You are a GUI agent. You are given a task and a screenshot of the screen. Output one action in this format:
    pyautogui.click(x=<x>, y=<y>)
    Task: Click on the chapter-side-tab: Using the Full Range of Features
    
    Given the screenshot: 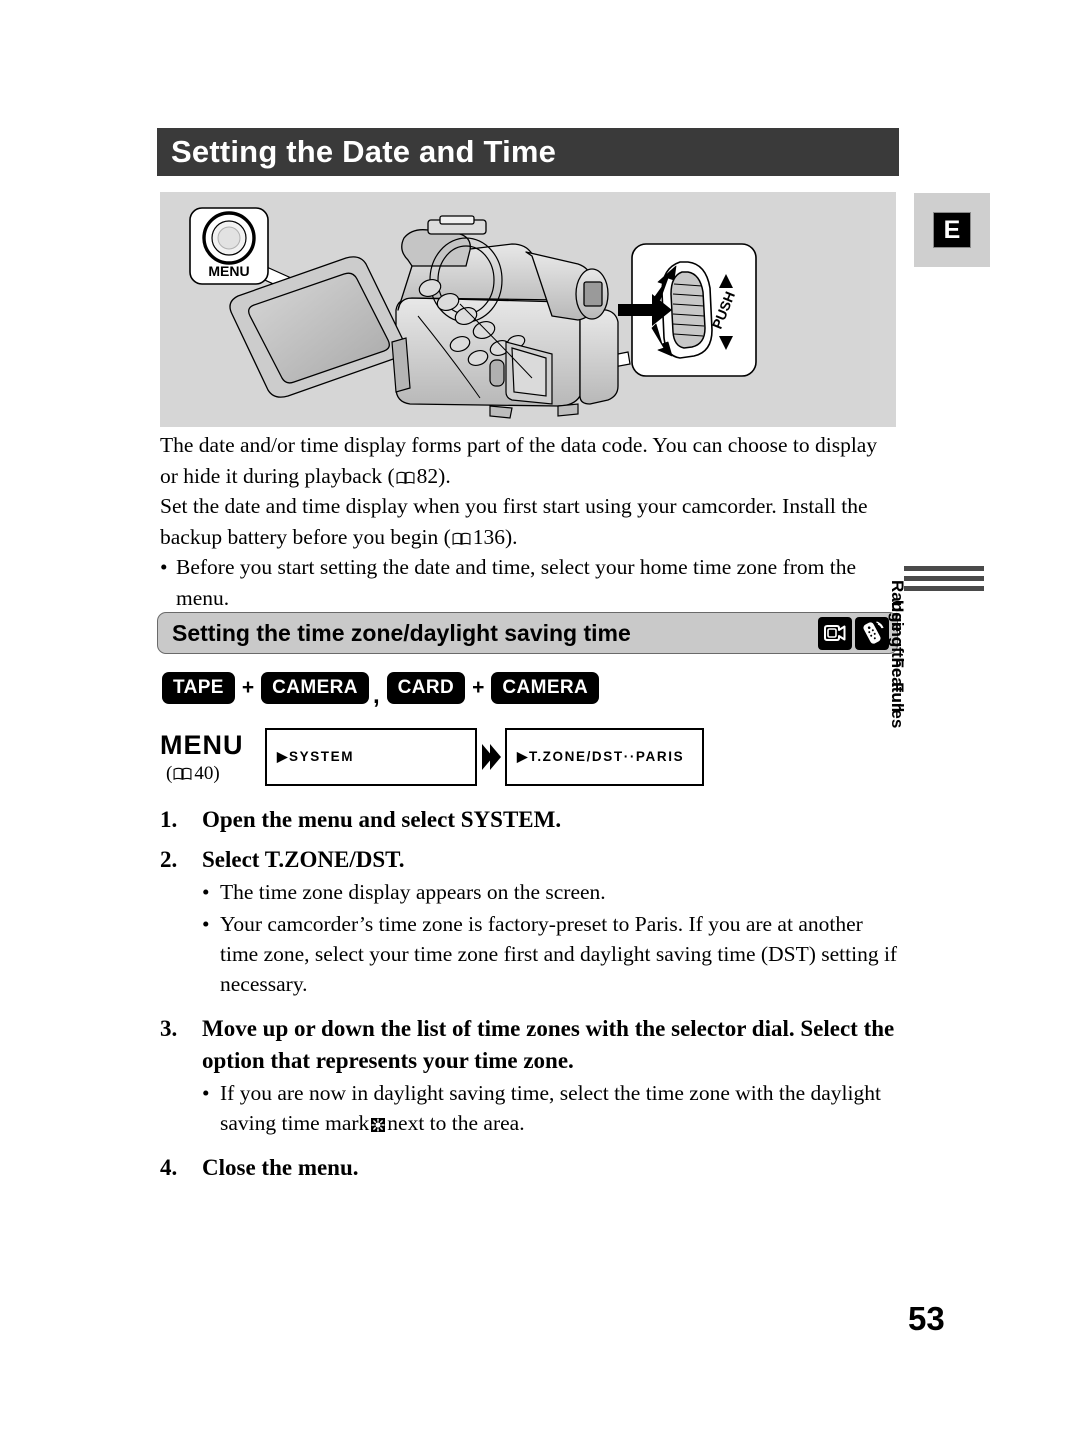 What is the action you would take?
    pyautogui.click(x=943, y=676)
    